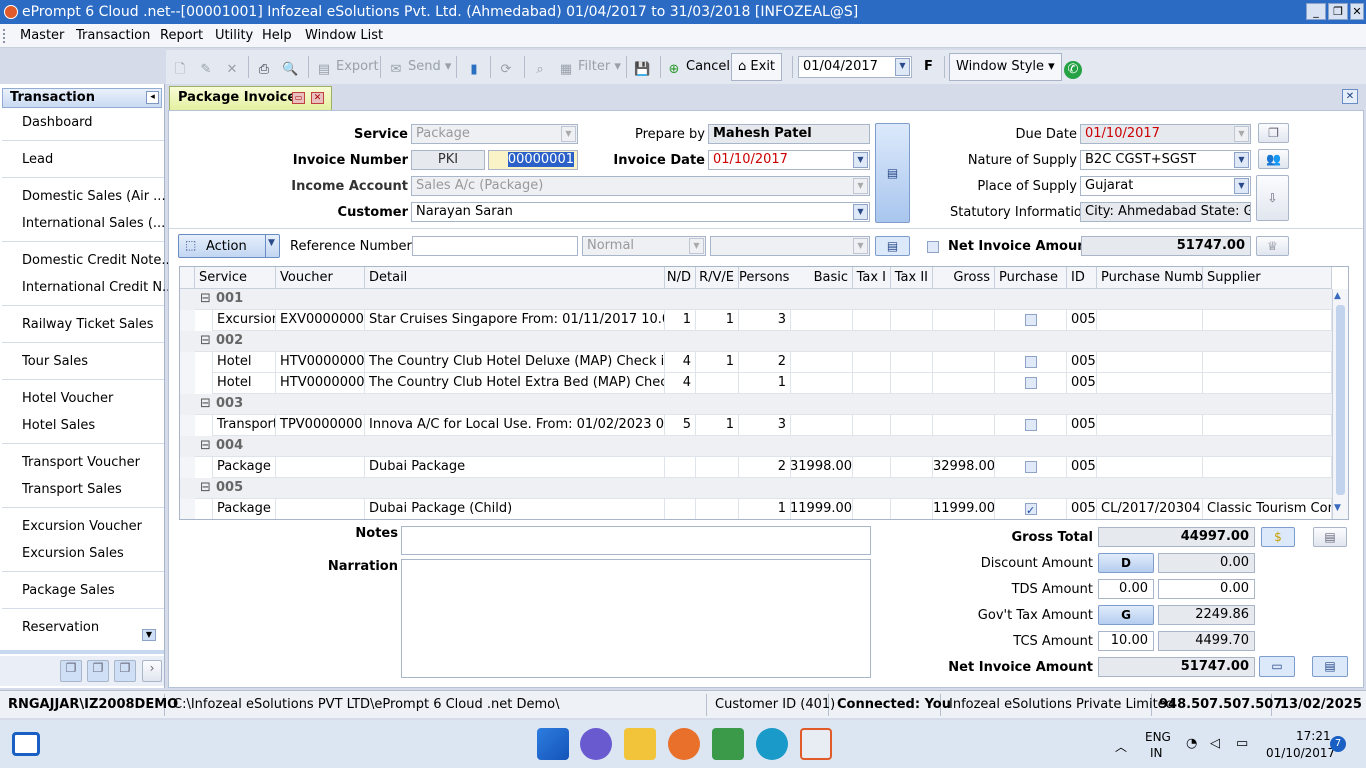 Image resolution: width=1366 pixels, height=768 pixels. What do you see at coordinates (789, 160) in the screenshot?
I see `invoice-date-picker: 01/10/2017 ▼` at bounding box center [789, 160].